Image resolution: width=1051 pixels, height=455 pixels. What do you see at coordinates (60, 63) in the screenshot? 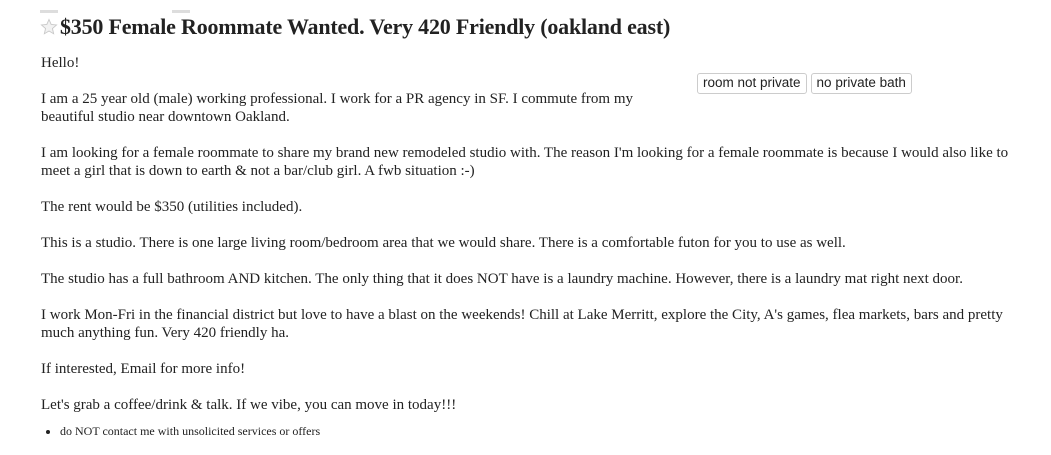
I see `body-paragraph: Hello!` at bounding box center [60, 63].